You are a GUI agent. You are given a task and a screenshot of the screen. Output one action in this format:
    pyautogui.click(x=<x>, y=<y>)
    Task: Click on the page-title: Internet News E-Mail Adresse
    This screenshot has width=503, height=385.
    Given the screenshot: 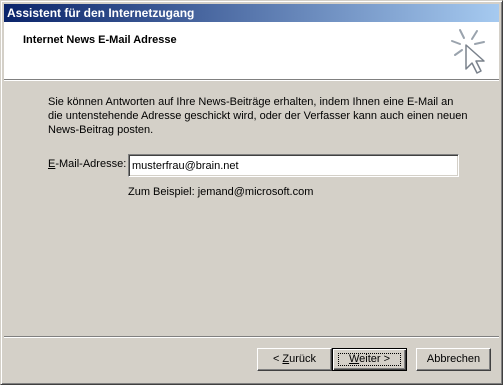 What is the action you would take?
    pyautogui.click(x=100, y=40)
    